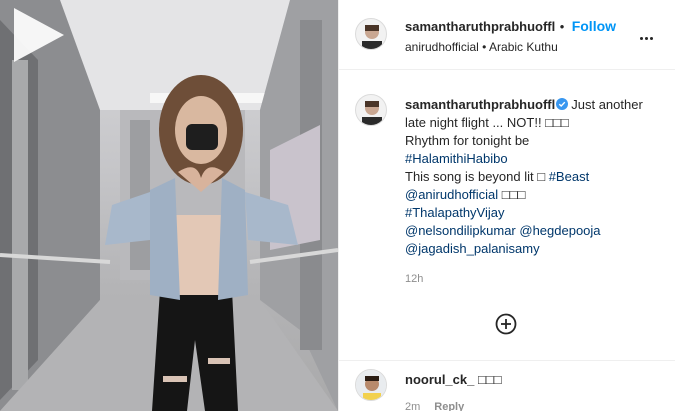 This screenshot has width=675, height=411. What do you see at coordinates (536, 213) in the screenshot?
I see `hashtag-thalapathyvijay: #ThalapathyVijay` at bounding box center [536, 213].